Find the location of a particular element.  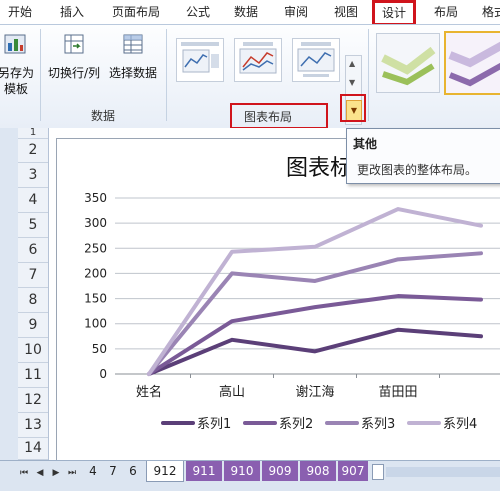

prev-sheet-icon: ◀ is located at coordinates (40, 475).